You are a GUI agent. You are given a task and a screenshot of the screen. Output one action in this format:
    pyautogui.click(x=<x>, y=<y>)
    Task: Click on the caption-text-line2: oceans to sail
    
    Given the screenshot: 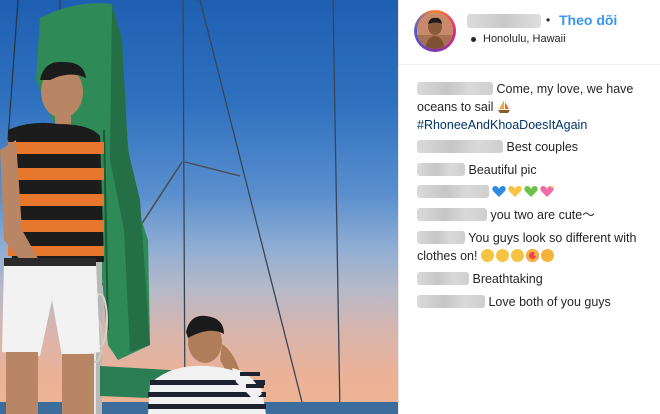 What is the action you would take?
    pyautogui.click(x=455, y=107)
    